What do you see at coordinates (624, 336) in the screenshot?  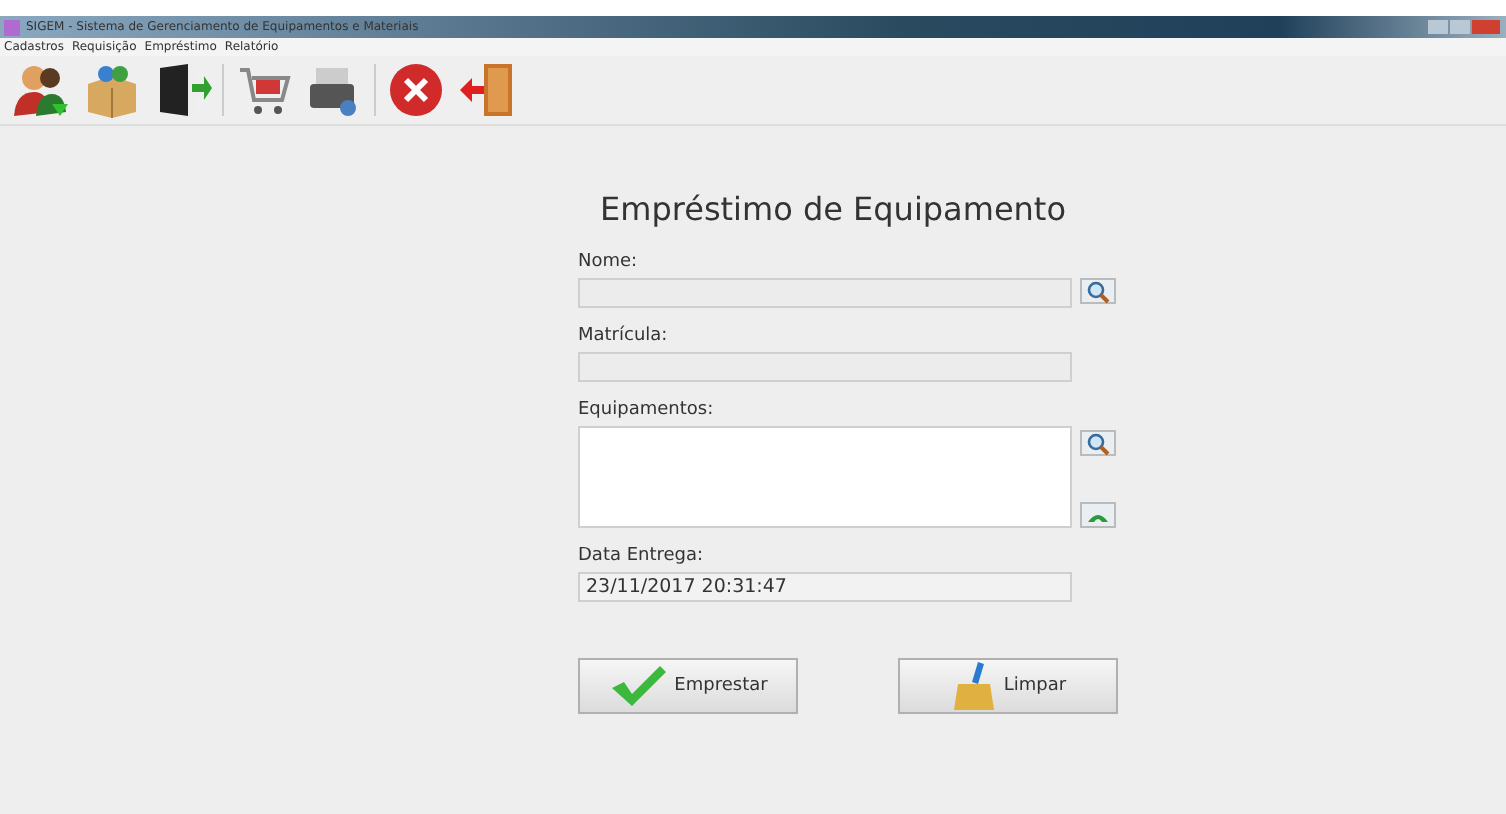 I see `field-label: Matrícula:` at bounding box center [624, 336].